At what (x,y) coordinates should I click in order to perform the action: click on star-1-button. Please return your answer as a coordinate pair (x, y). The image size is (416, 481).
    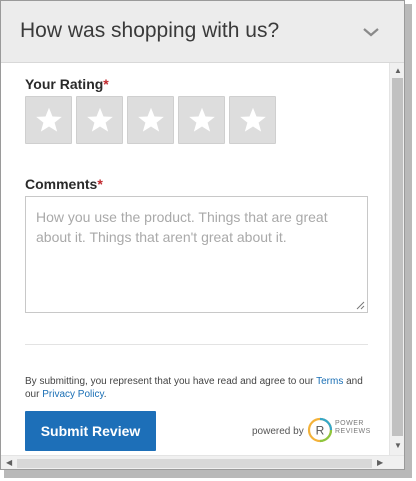
    Looking at the image, I should click on (48, 120).